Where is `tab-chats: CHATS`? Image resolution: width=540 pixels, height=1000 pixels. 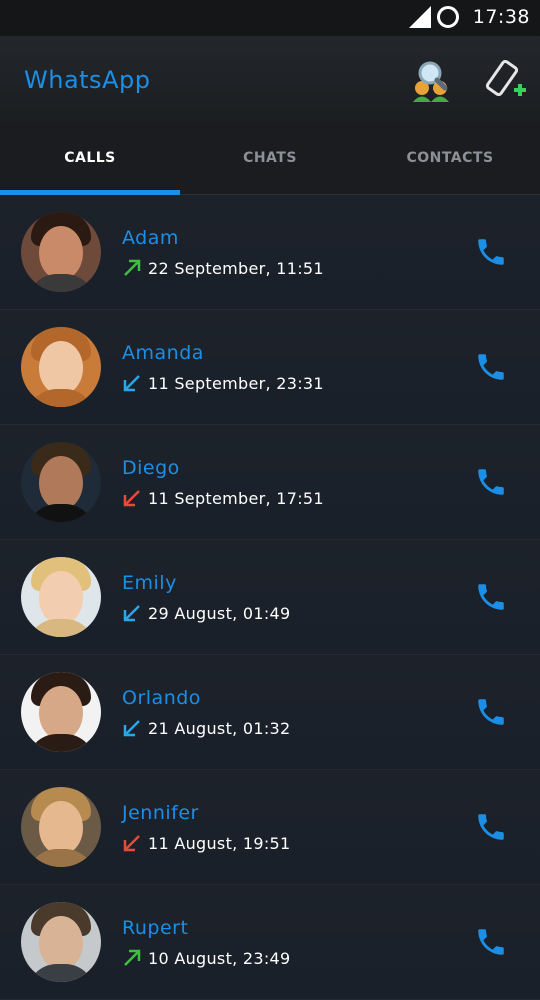 tab-chats: CHATS is located at coordinates (270, 158).